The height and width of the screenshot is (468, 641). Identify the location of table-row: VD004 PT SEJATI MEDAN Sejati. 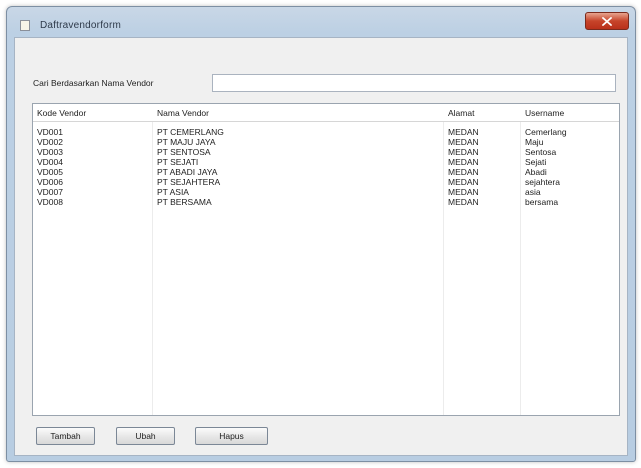
(326, 162).